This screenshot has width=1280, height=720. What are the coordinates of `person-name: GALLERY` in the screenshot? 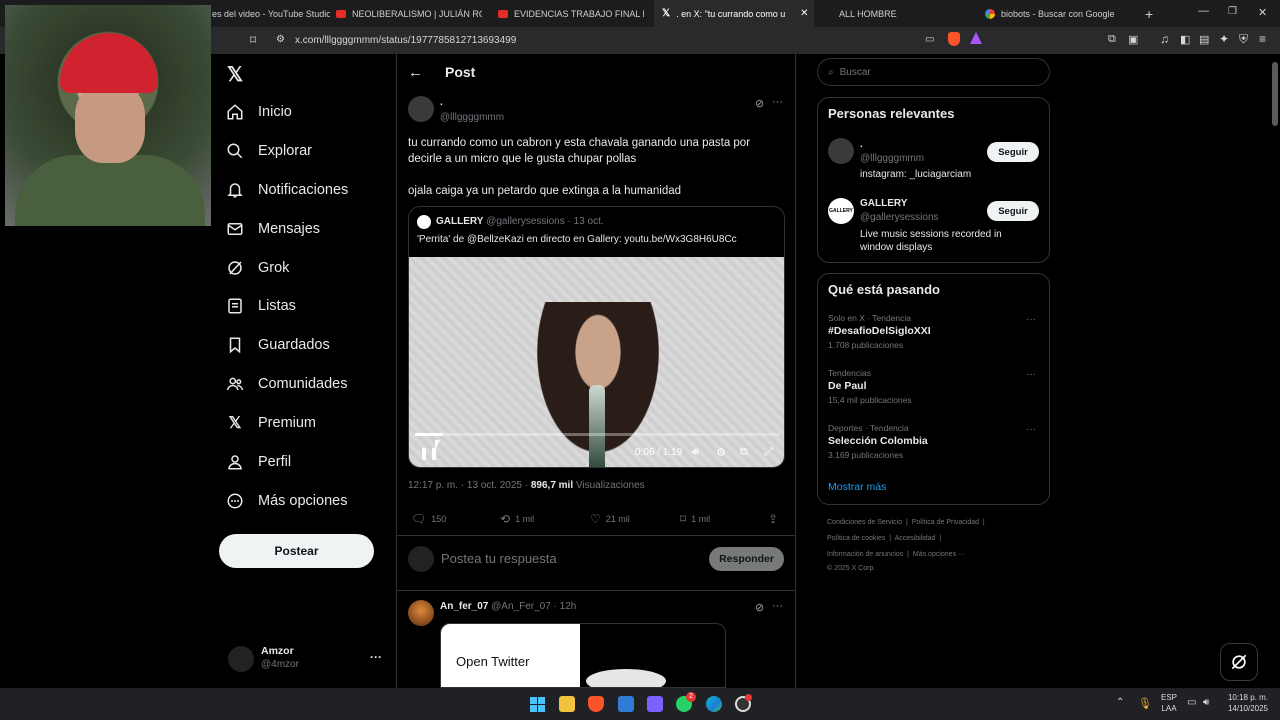 It's located at (883, 203).